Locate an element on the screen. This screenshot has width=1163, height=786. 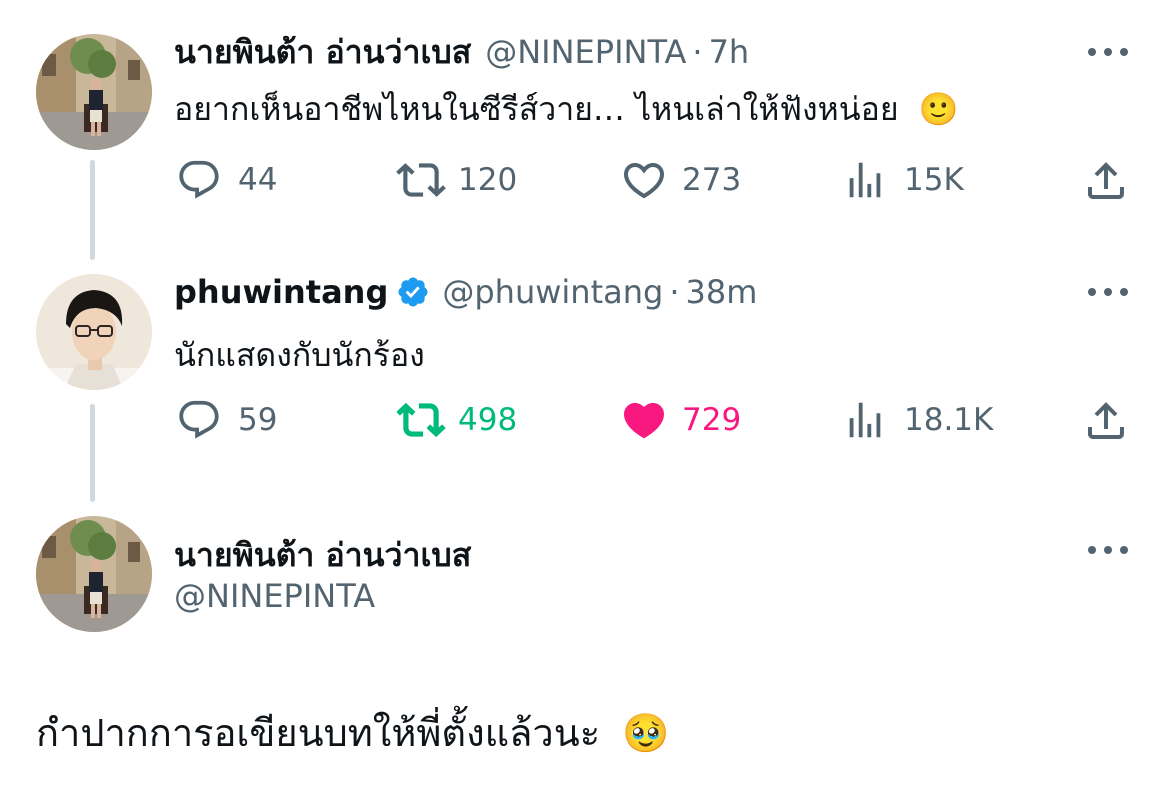
retweet-count: 120 is located at coordinates (488, 180).